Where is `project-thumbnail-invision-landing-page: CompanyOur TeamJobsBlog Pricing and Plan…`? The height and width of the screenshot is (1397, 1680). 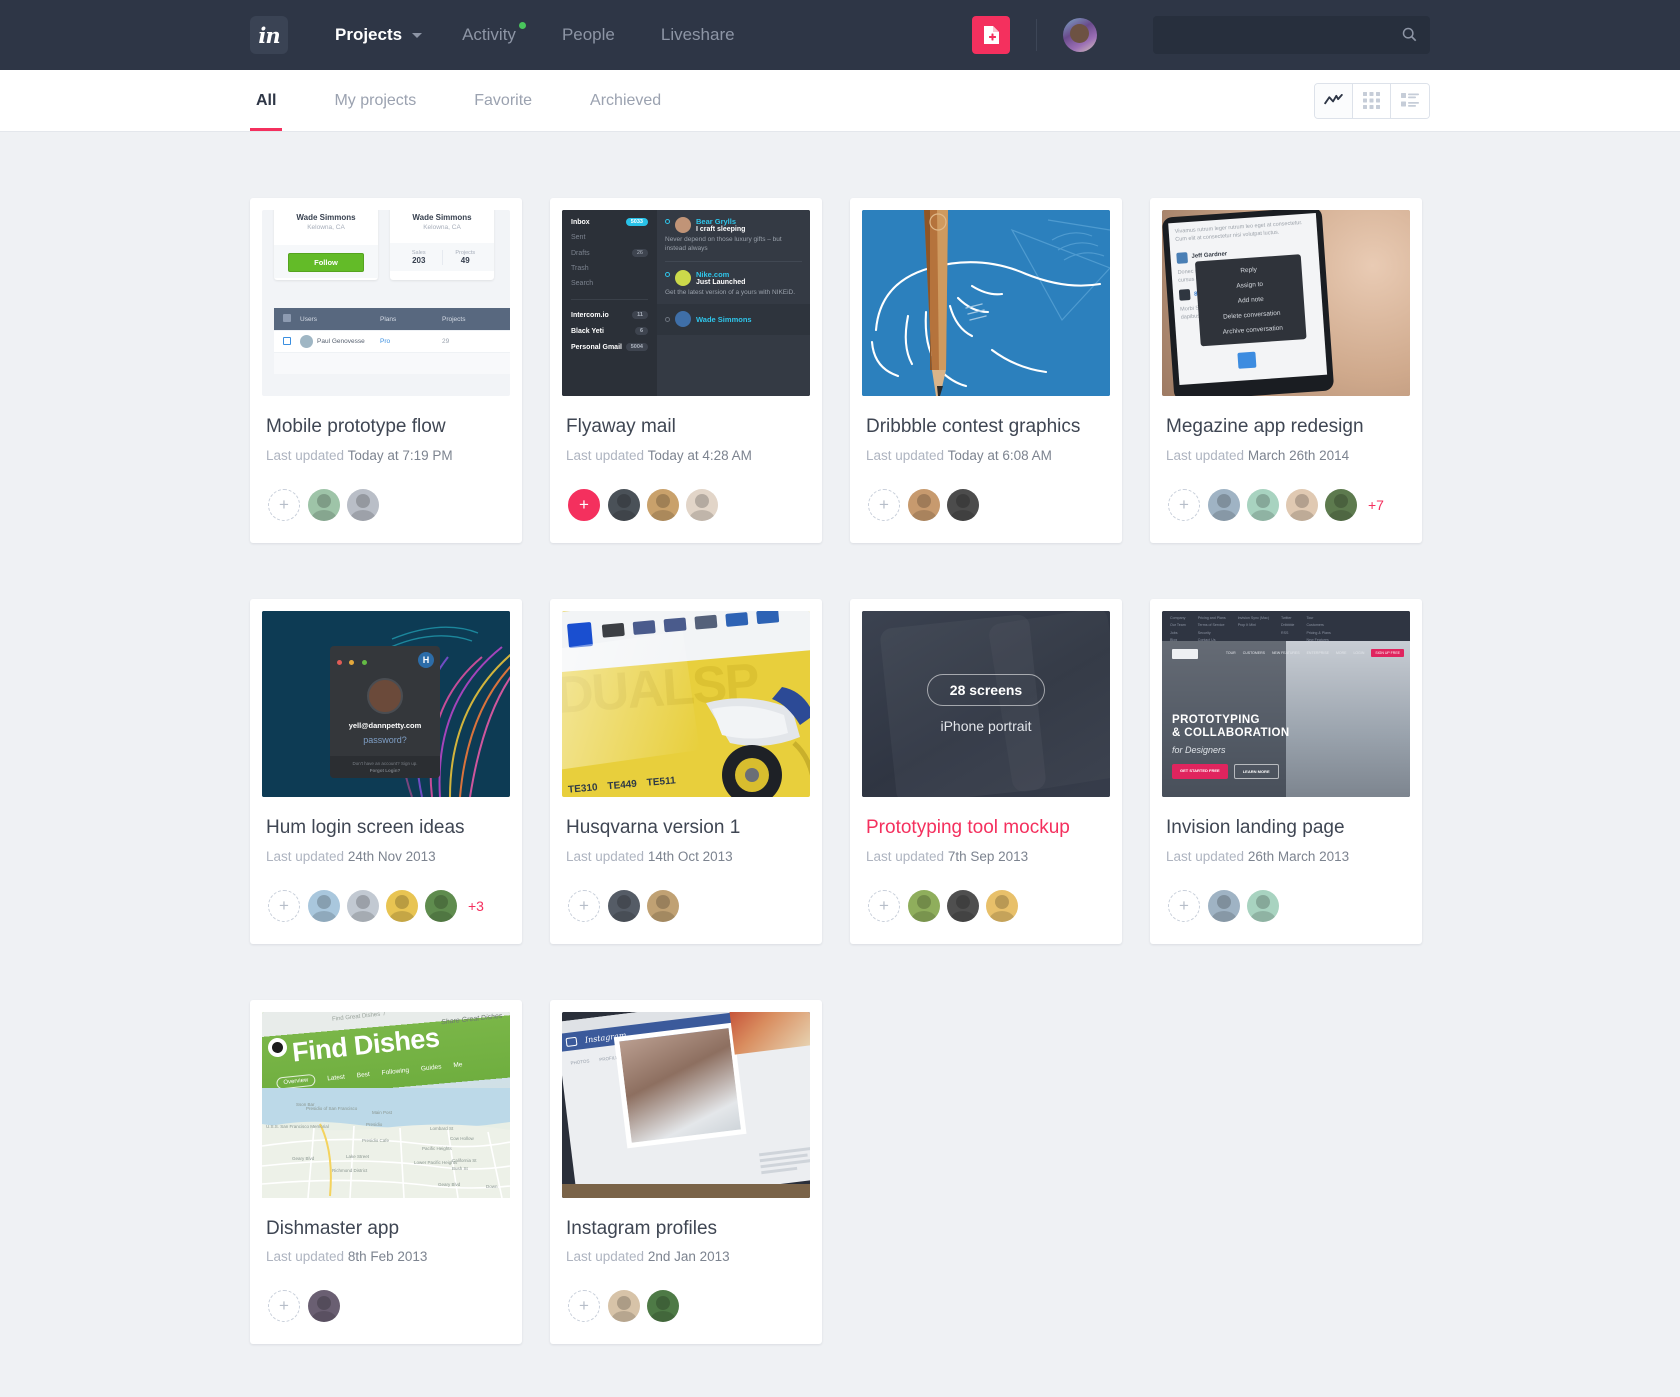 project-thumbnail-invision-landing-page: CompanyOur TeamJobsBlog Pricing and Plan… is located at coordinates (1286, 703).